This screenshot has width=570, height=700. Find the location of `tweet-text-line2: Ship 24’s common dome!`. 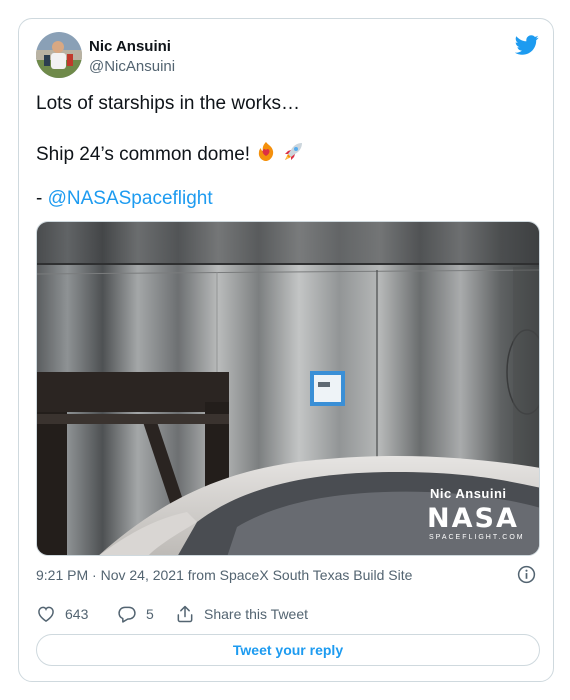

tweet-text-line2: Ship 24’s common dome! is located at coordinates (170, 153).